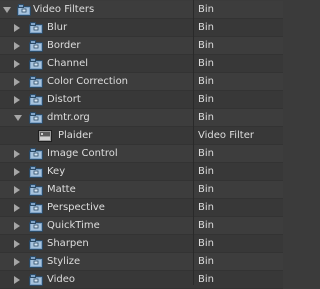 The image size is (320, 289). Describe the element at coordinates (141, 262) in the screenshot. I see `bin-row: Stylize Bin` at that location.